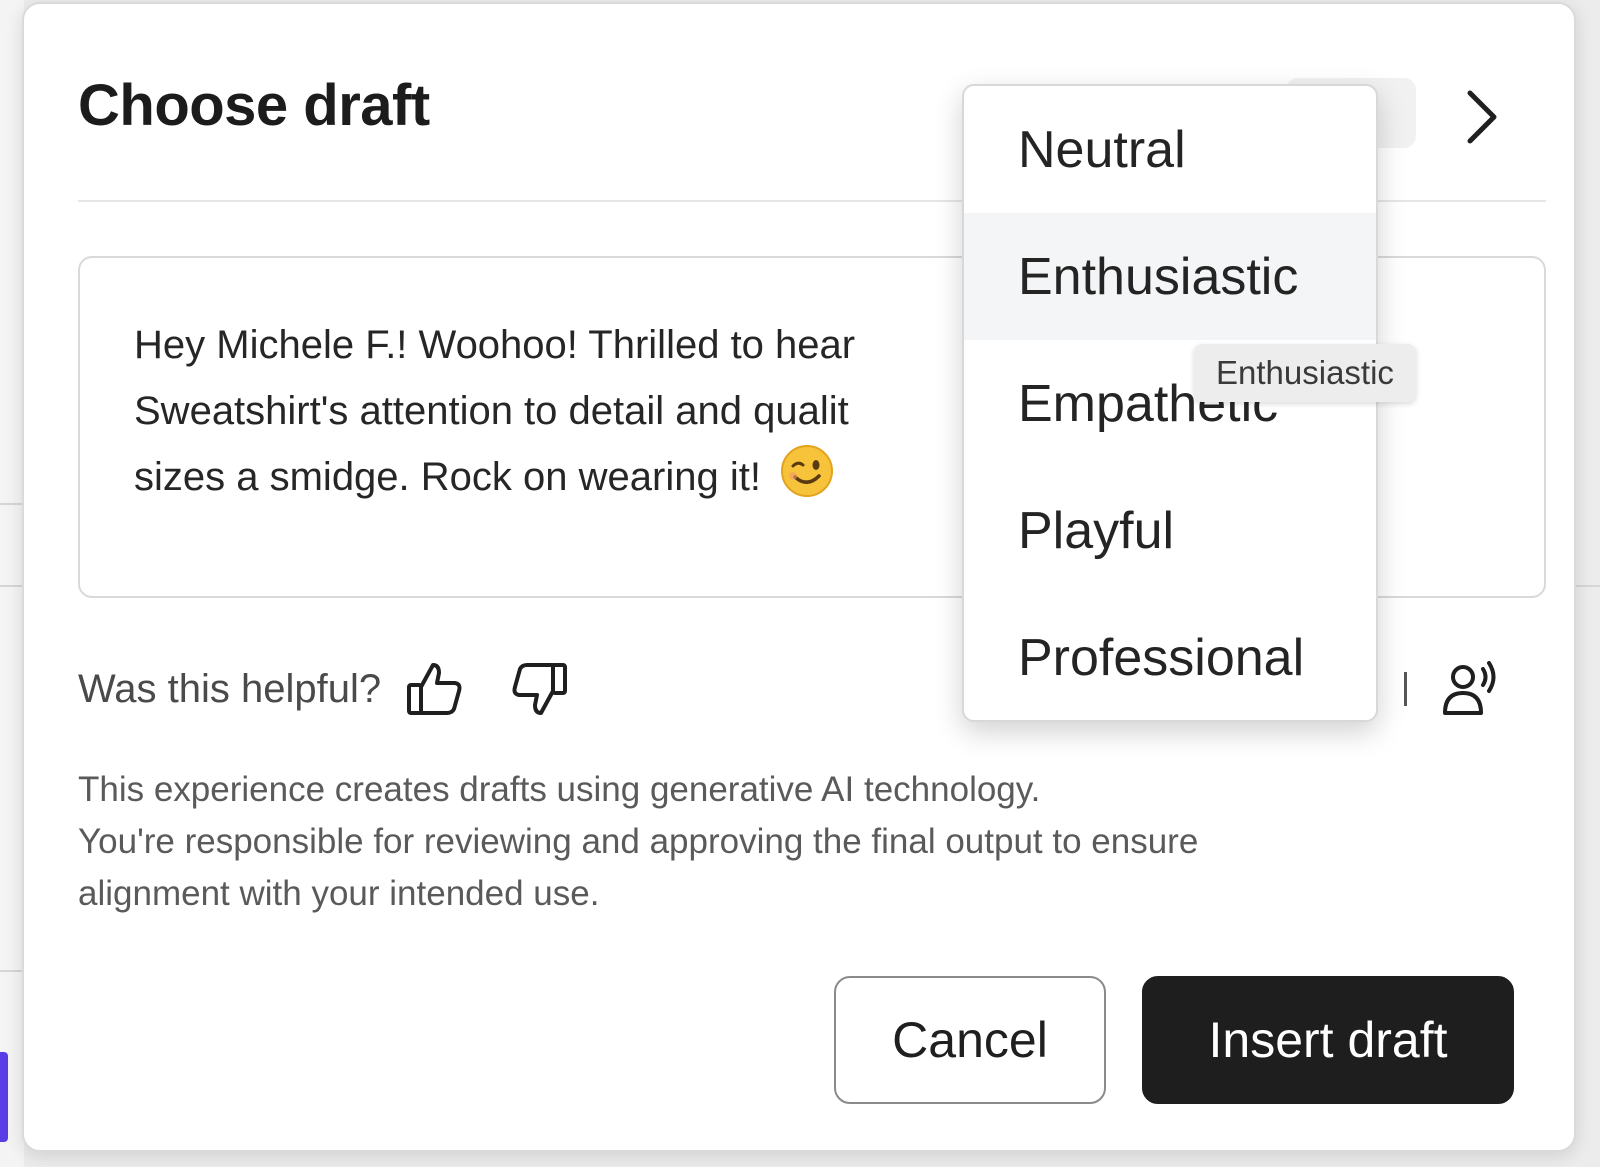 Image resolution: width=1600 pixels, height=1167 pixels. Describe the element at coordinates (4, 1097) in the screenshot. I see `background-accent` at that location.